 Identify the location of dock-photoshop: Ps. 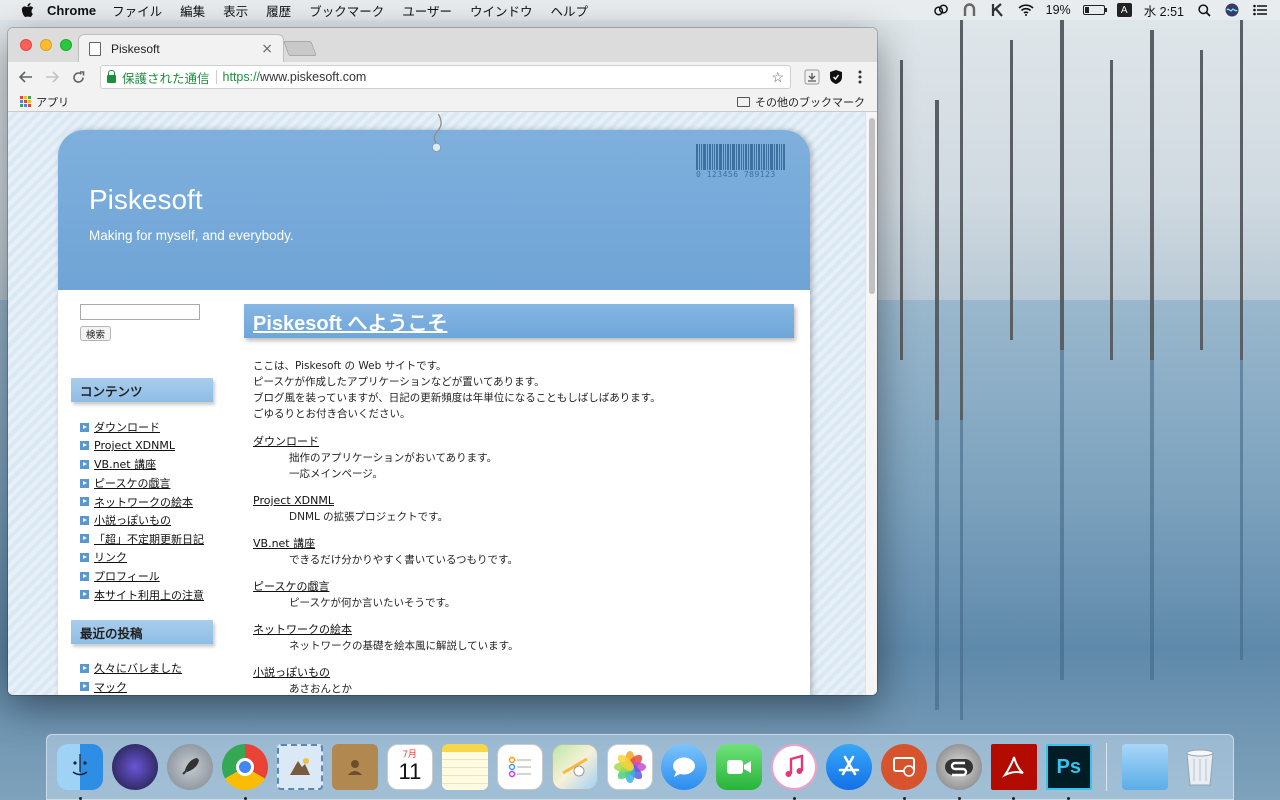
(1068, 771).